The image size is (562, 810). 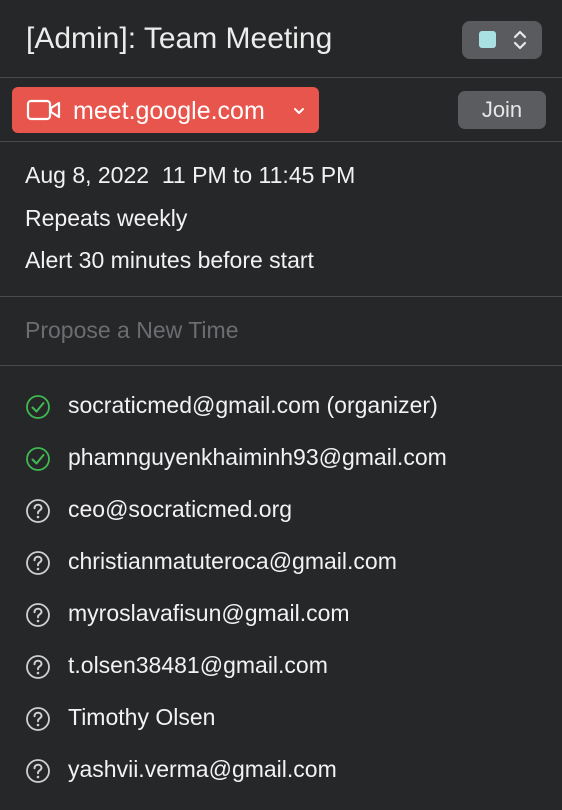 I want to click on event-repeat: Repeats weekly, so click(x=106, y=218).